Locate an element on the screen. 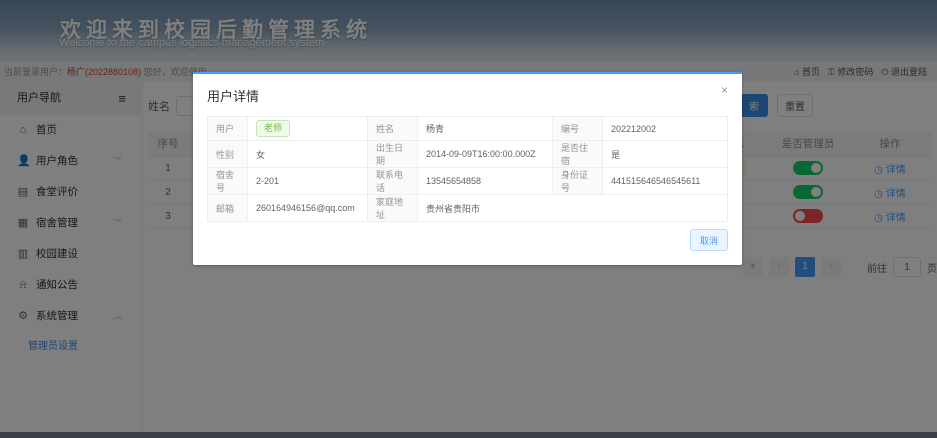 The width and height of the screenshot is (937, 438). phone-label: 联系电话 is located at coordinates (392, 181).